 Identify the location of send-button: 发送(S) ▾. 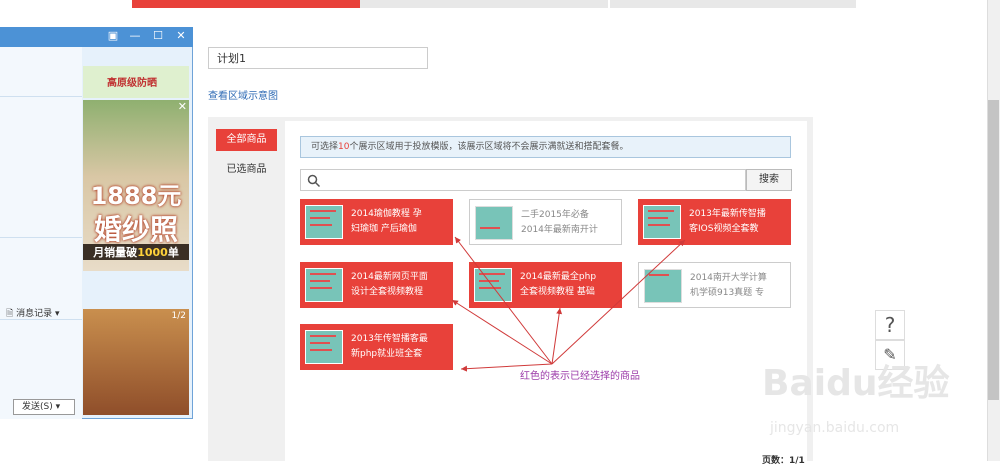
(44, 407).